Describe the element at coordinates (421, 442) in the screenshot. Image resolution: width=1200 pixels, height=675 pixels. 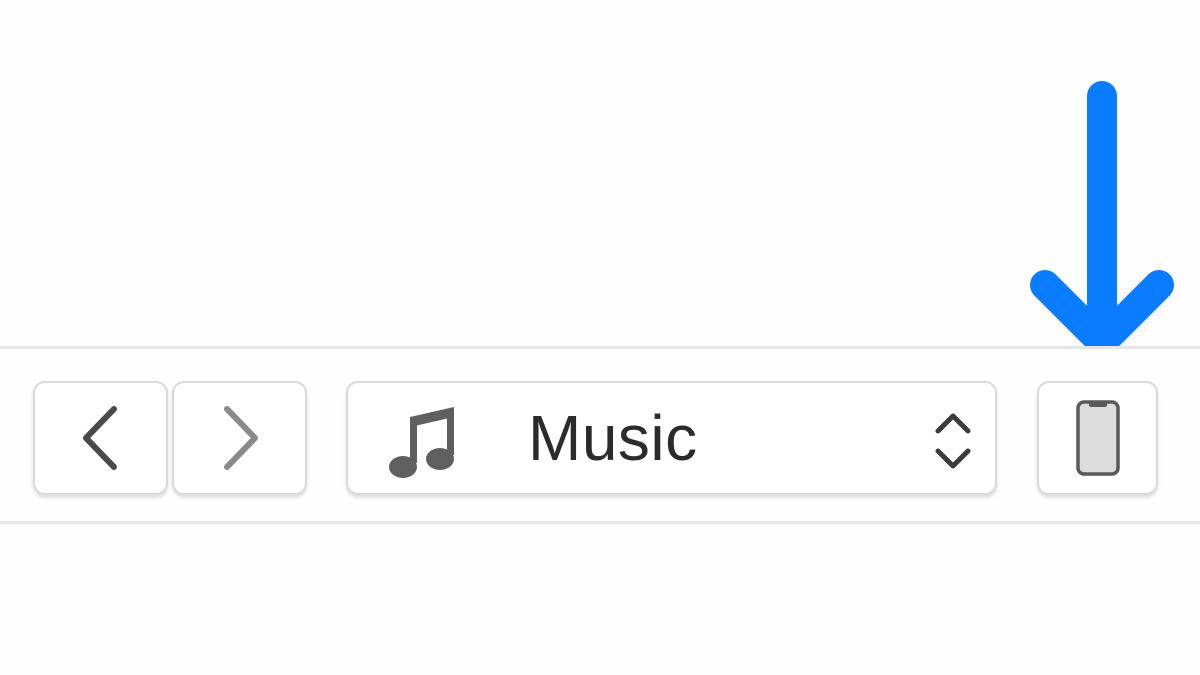
I see `music-note-icon` at that location.